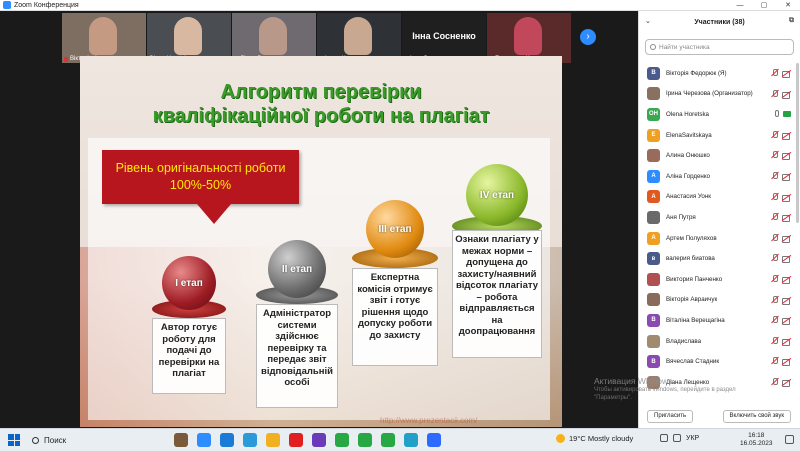 The image size is (800, 451). What do you see at coordinates (307, 440) in the screenshot?
I see `taskbar-apps` at bounding box center [307, 440].